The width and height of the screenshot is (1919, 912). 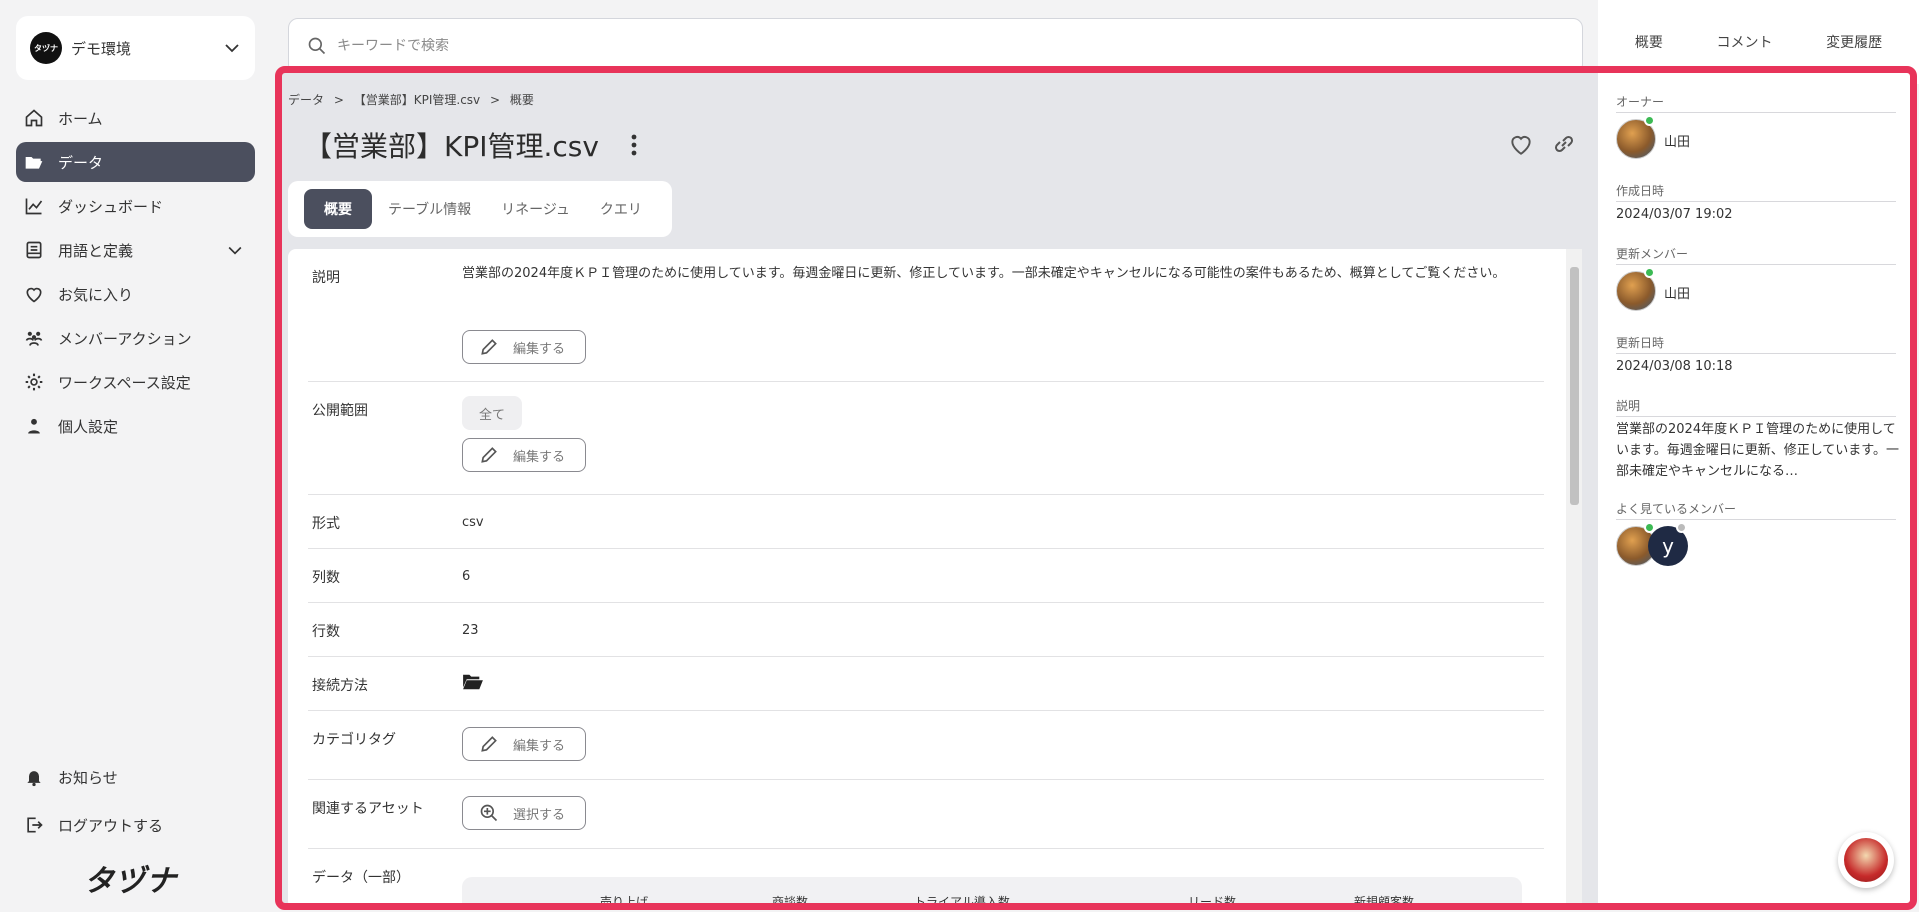 What do you see at coordinates (466, 576) in the screenshot?
I see `columns-value: 6` at bounding box center [466, 576].